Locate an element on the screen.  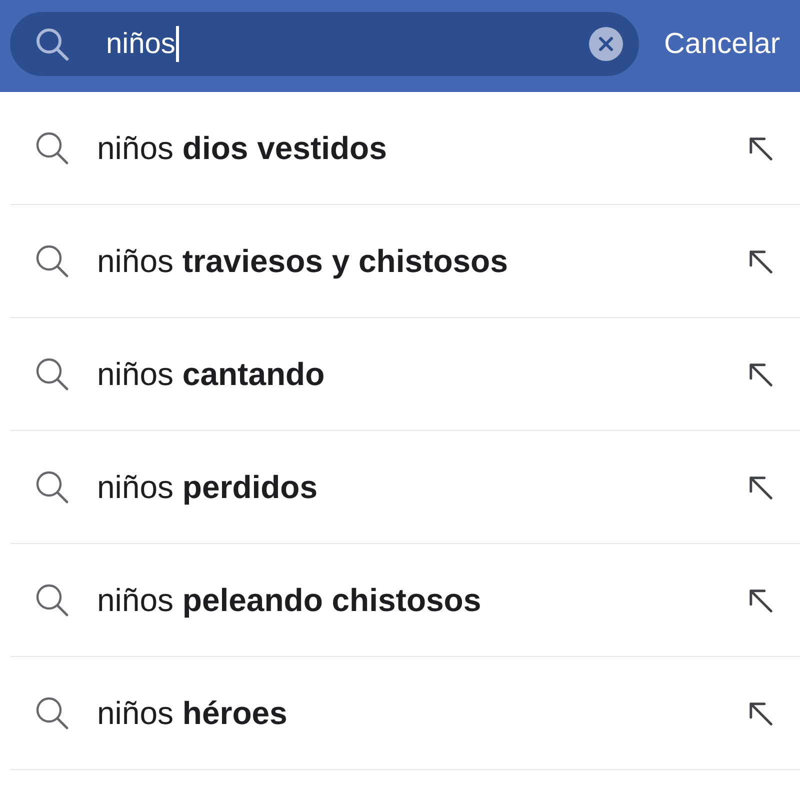
clear-button is located at coordinates (605, 44).